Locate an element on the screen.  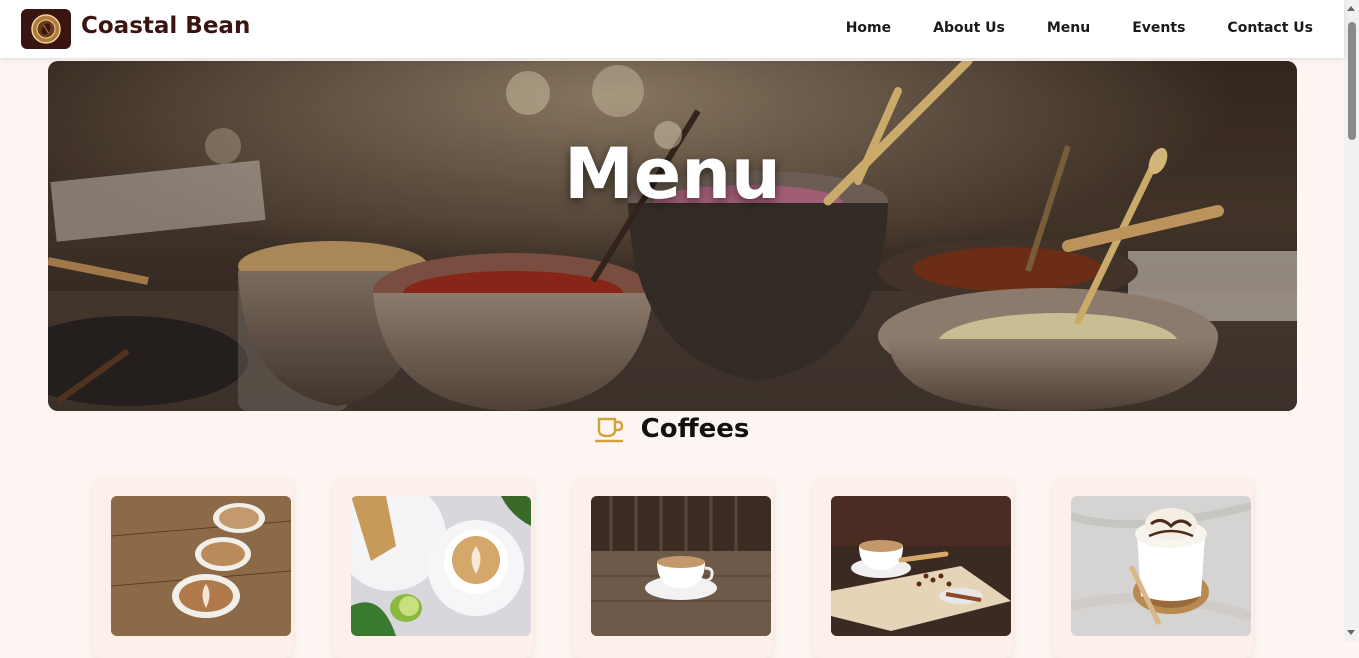
scroll-up-icon is located at coordinates (1351, 8).